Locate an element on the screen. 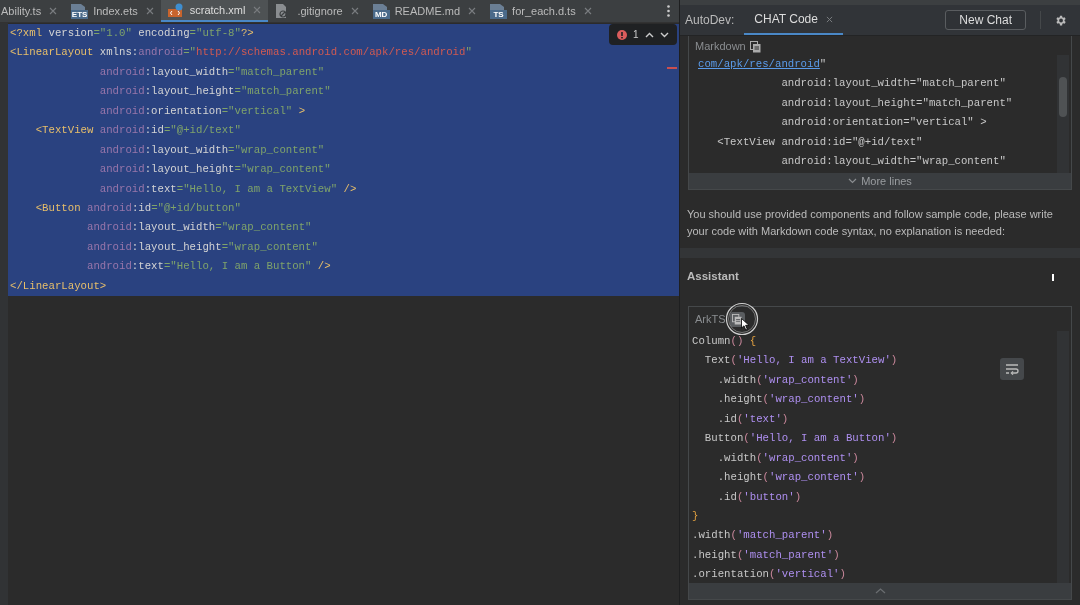 Image resolution: width=1080 pixels, height=605 pixels. code-line: } is located at coordinates (695, 516).